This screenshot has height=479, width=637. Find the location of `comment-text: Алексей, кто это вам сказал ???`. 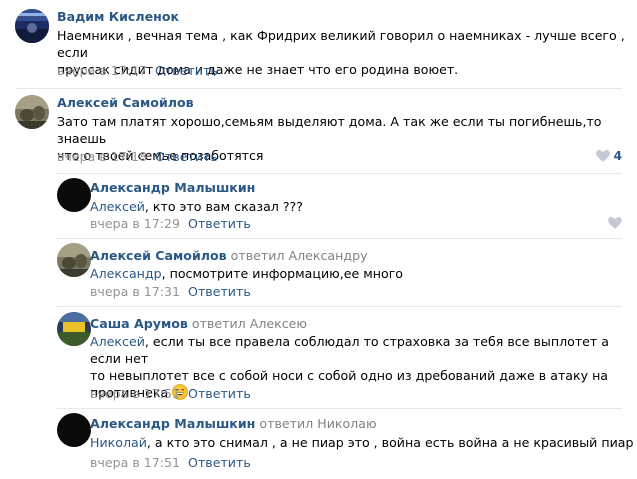

comment-text: Алексей, кто это вам сказал ??? is located at coordinates (196, 206).